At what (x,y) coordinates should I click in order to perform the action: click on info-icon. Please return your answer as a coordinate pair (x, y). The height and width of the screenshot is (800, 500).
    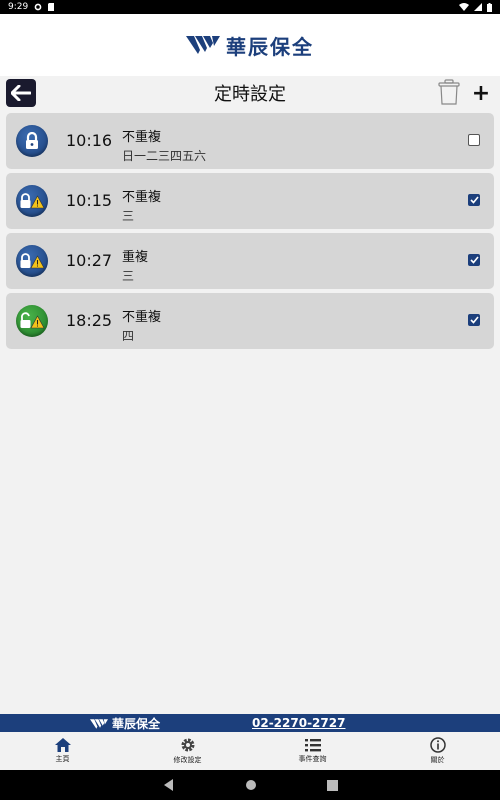
    Looking at the image, I should click on (437, 745).